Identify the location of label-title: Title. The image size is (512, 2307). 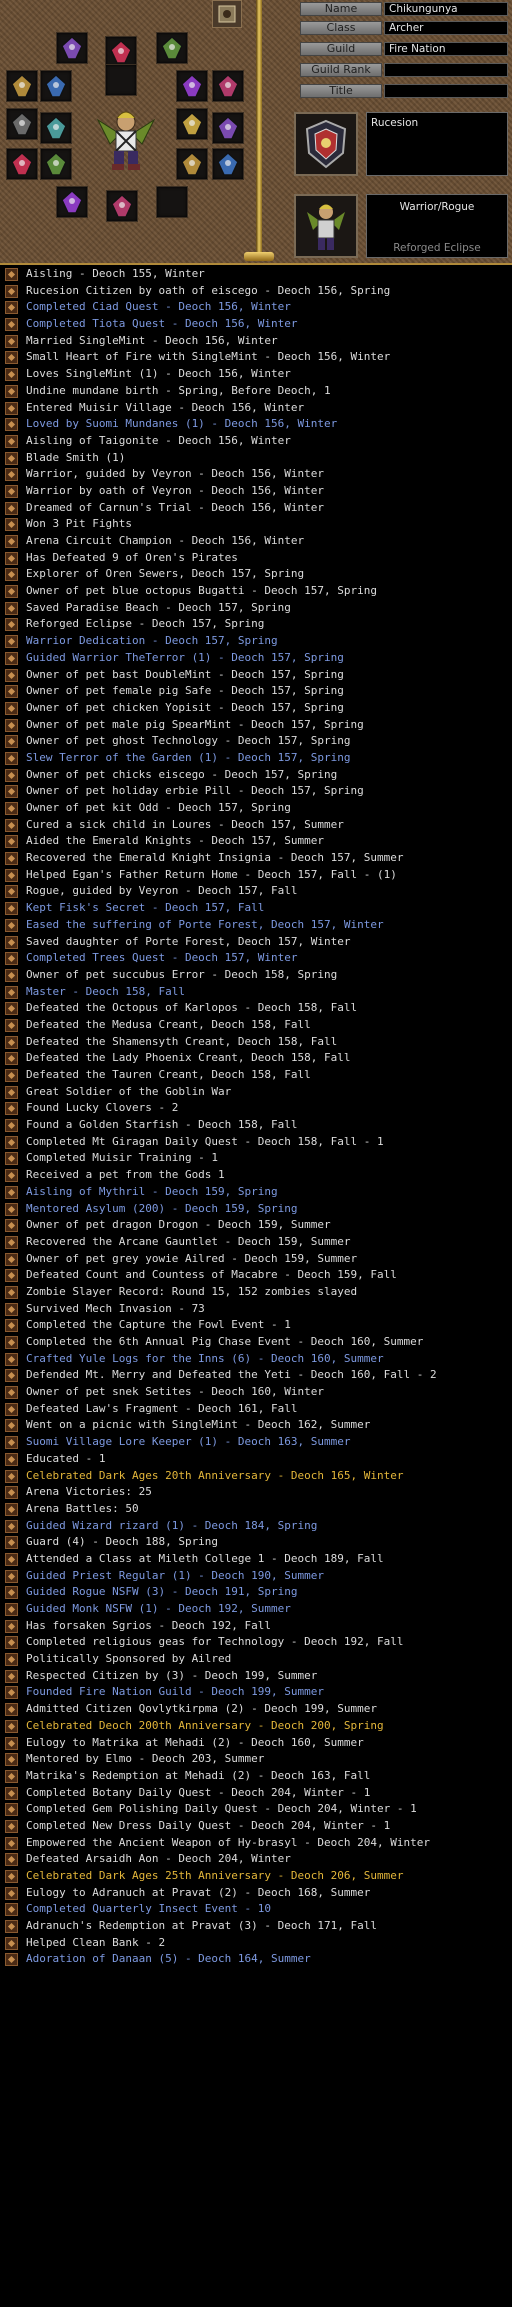
(341, 91).